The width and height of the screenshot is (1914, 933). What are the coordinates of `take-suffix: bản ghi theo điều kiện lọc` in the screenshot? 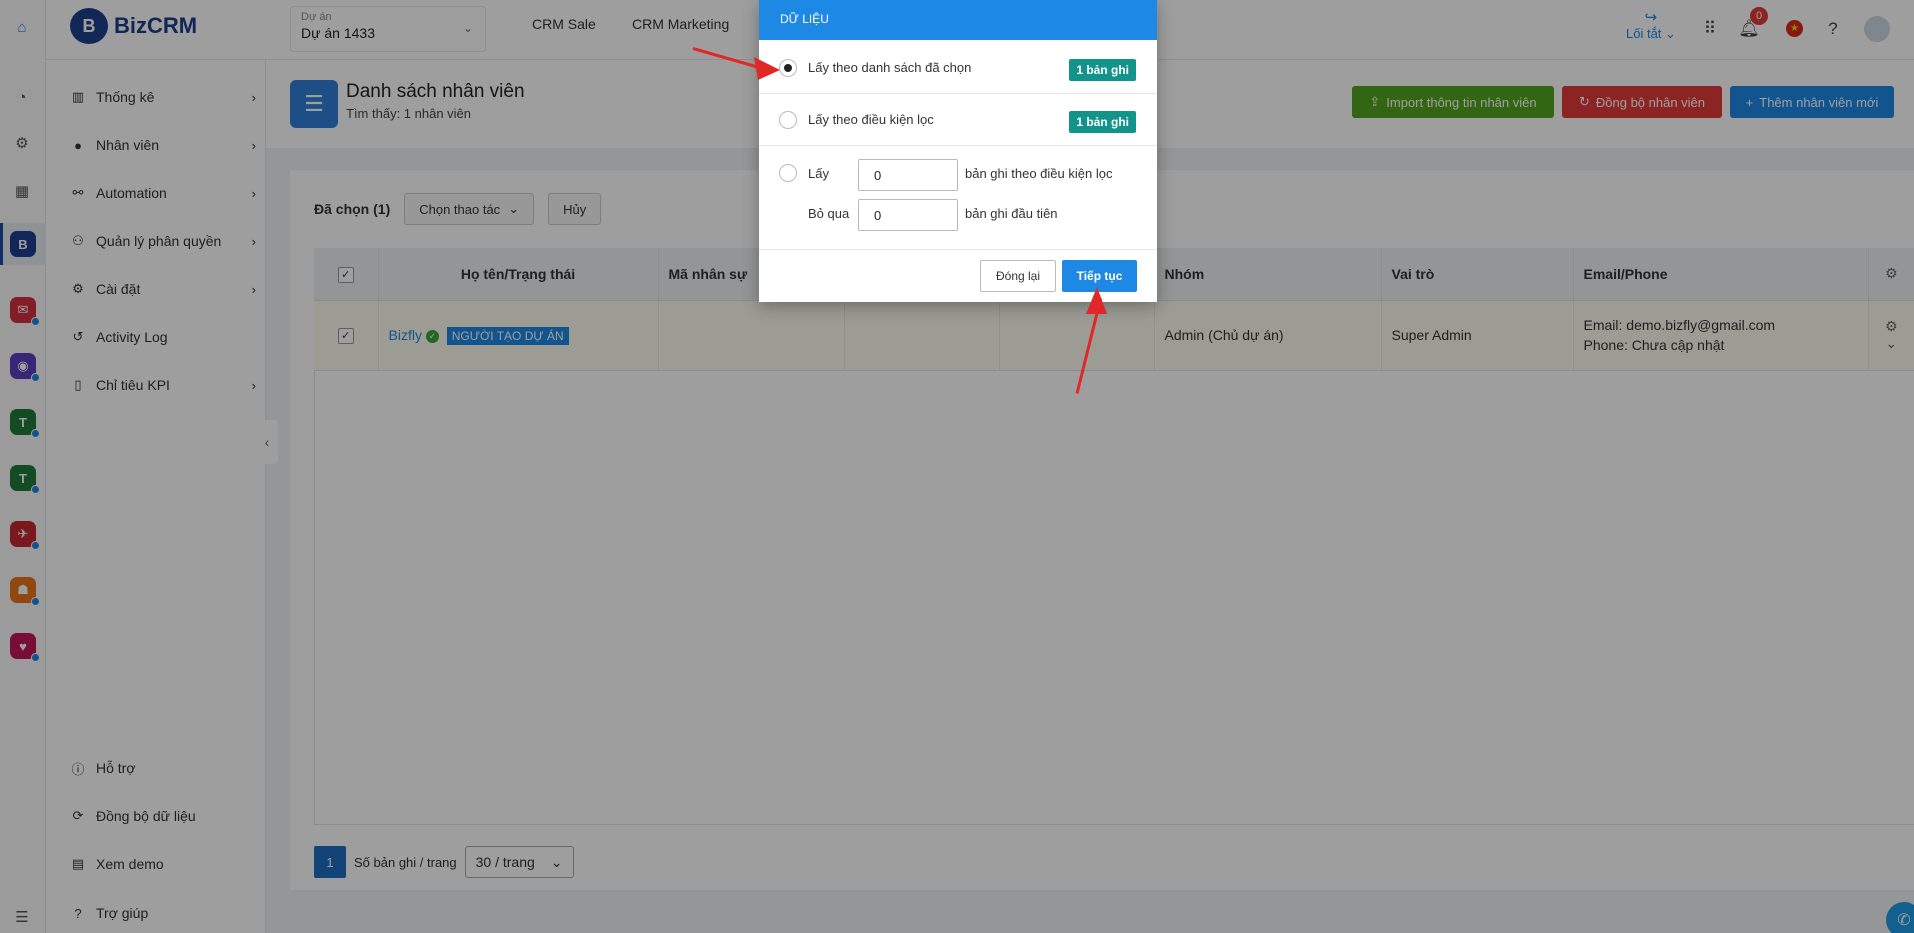 It's located at (1039, 173).